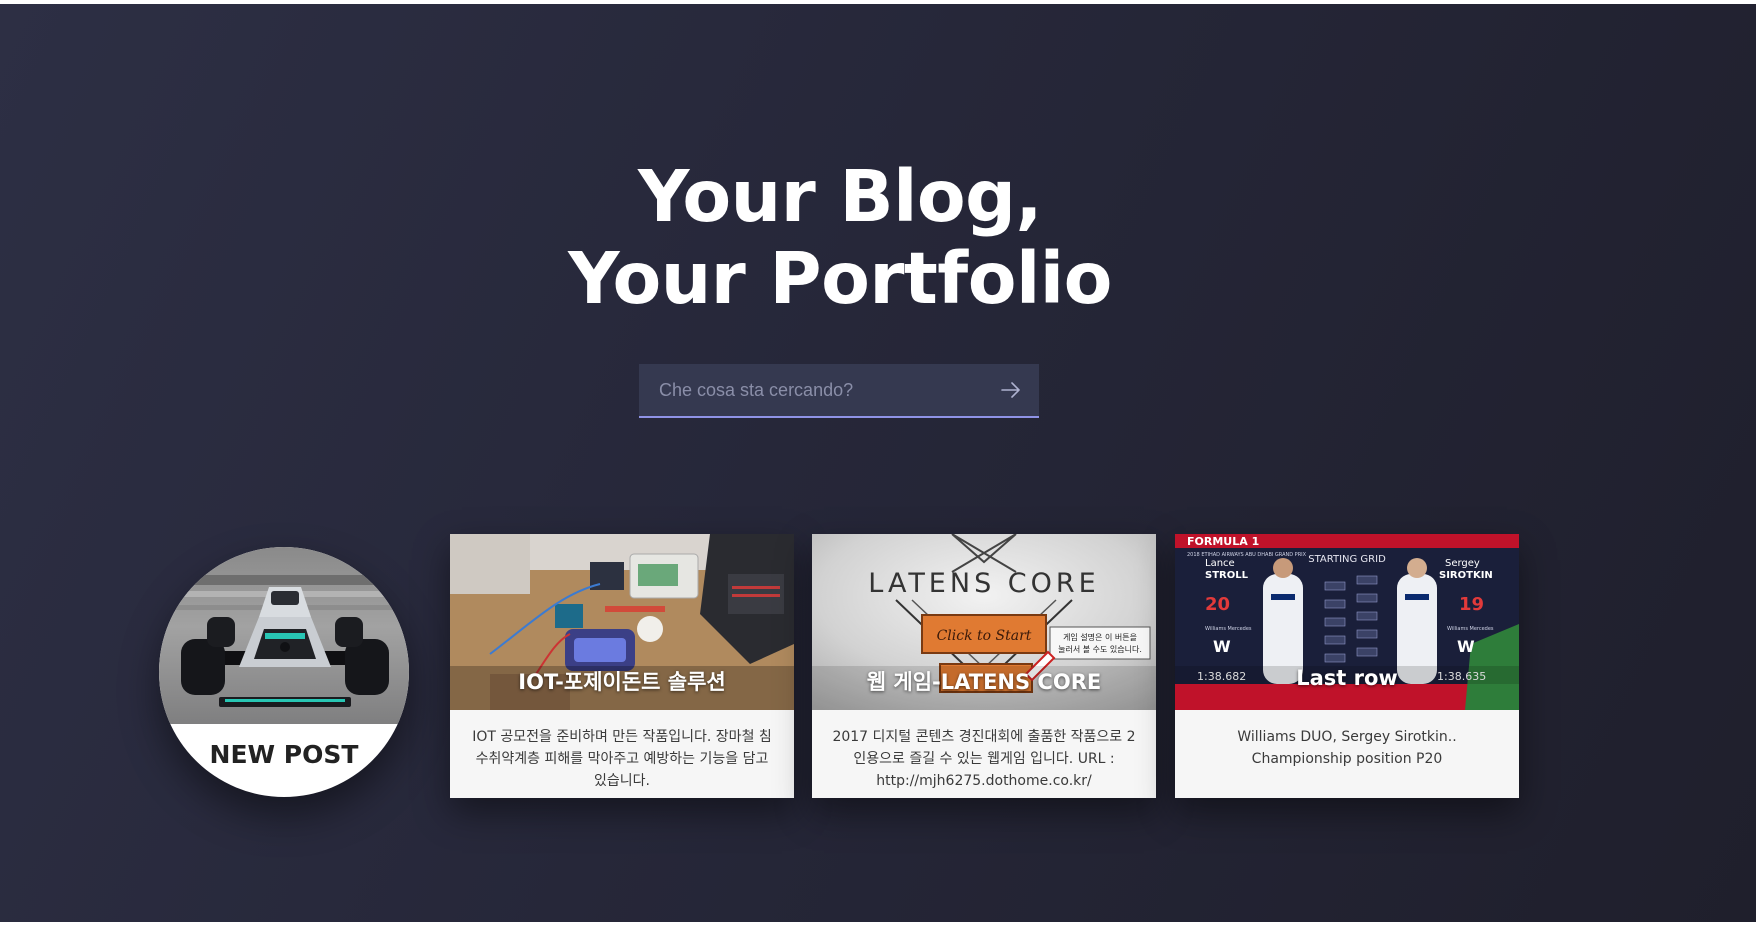  What do you see at coordinates (1470, 629) in the screenshot?
I see `driver-2-team: Williams Mercedes` at bounding box center [1470, 629].